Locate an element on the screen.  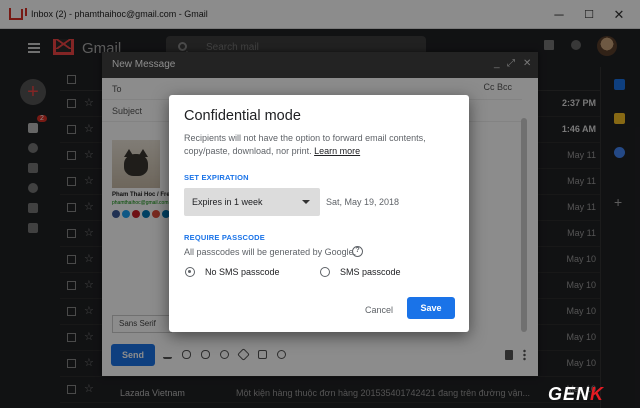
attach-icon is located at coordinates (186, 354).